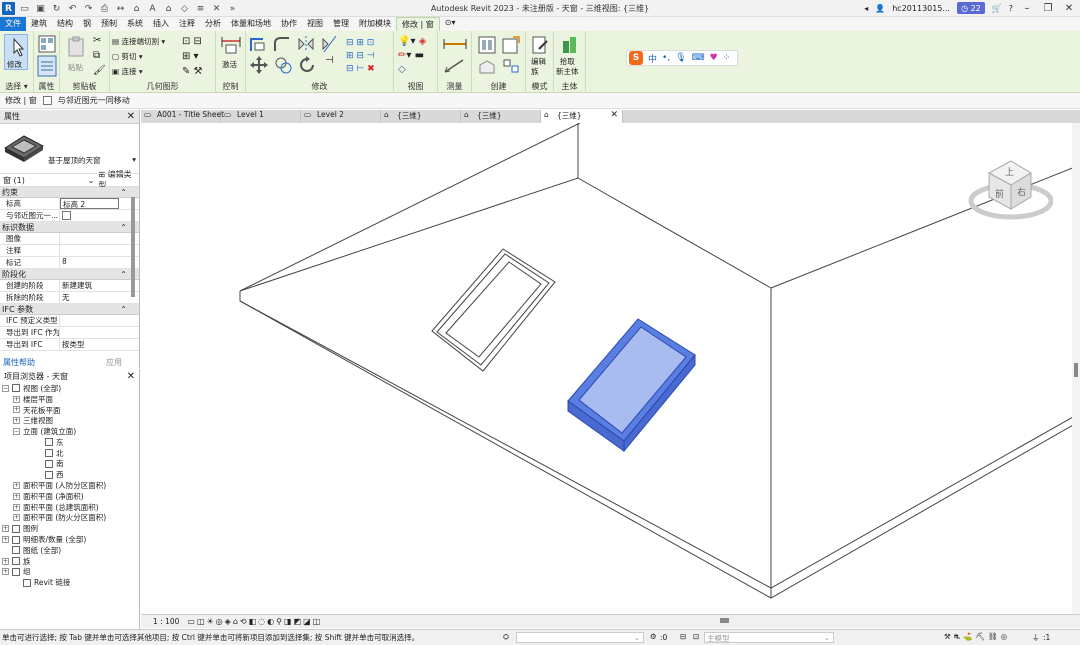  Describe the element at coordinates (511, 45) in the screenshot. I see `create-parts-icon` at that location.